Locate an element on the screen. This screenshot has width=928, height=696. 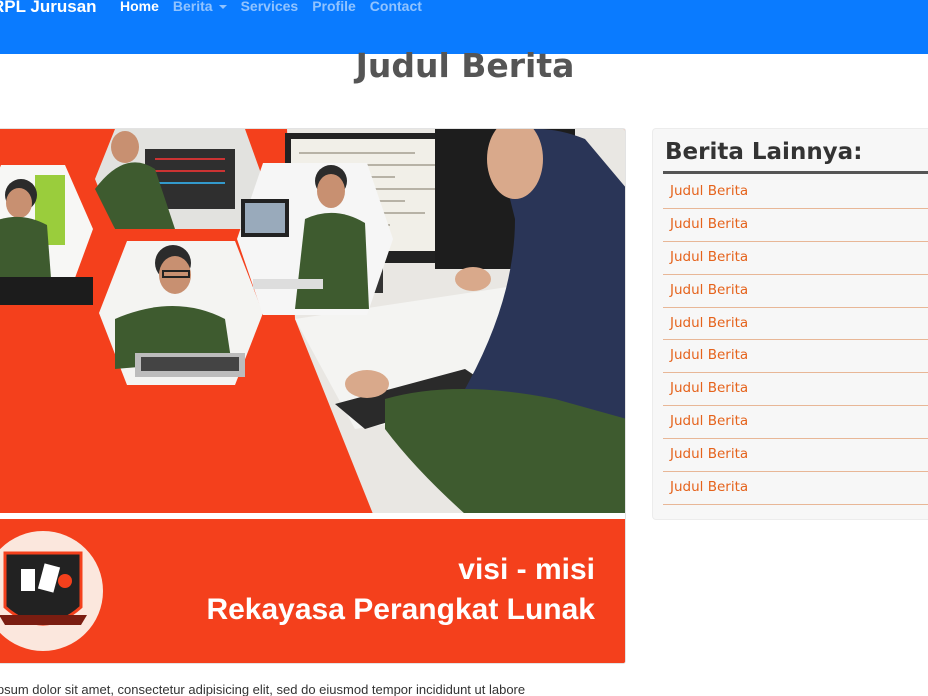
banner-line-1: visi - misi is located at coordinates (526, 569).